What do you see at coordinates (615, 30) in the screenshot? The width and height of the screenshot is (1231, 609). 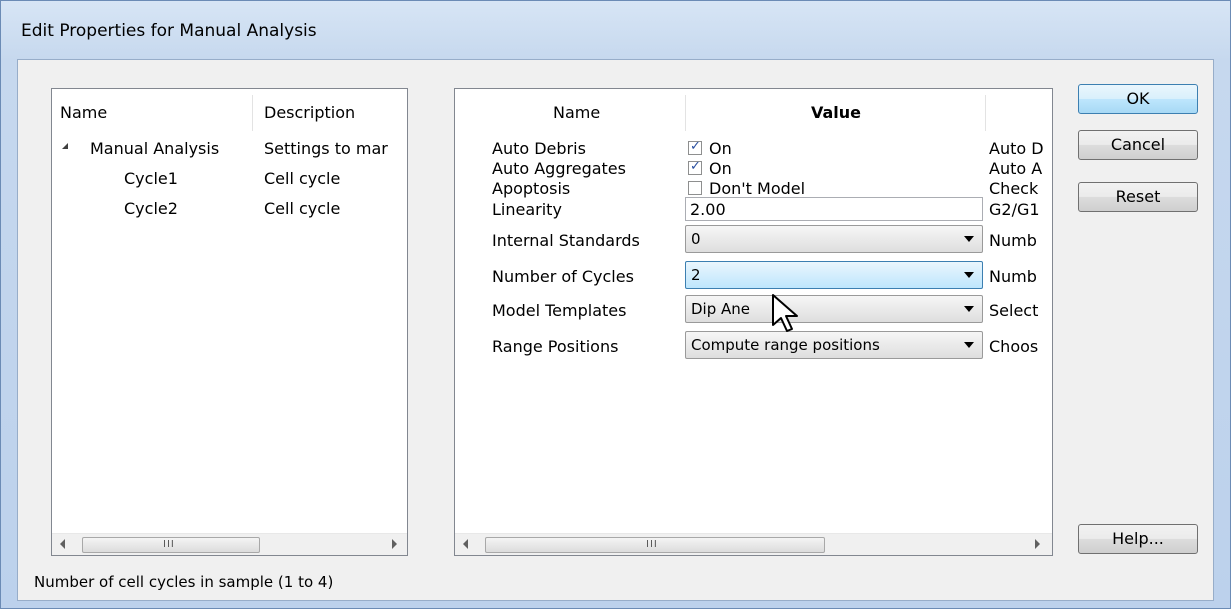 I see `title-bar: Edit Properties for Manual Analysis` at bounding box center [615, 30].